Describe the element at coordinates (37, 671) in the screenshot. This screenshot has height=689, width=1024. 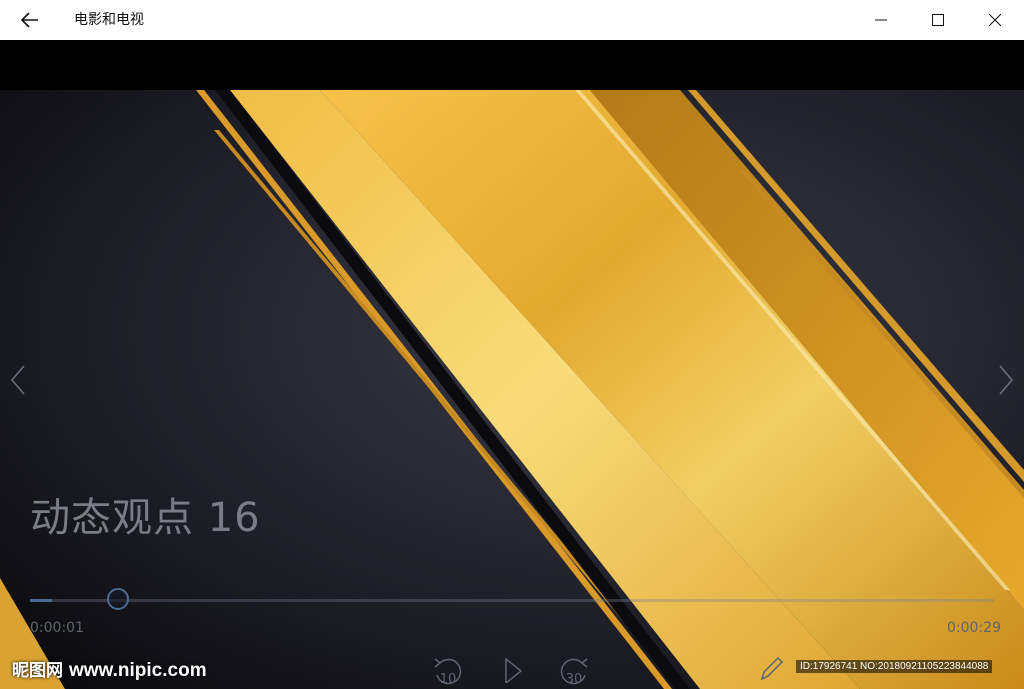
I see `watermark-site-name: 昵图网` at that location.